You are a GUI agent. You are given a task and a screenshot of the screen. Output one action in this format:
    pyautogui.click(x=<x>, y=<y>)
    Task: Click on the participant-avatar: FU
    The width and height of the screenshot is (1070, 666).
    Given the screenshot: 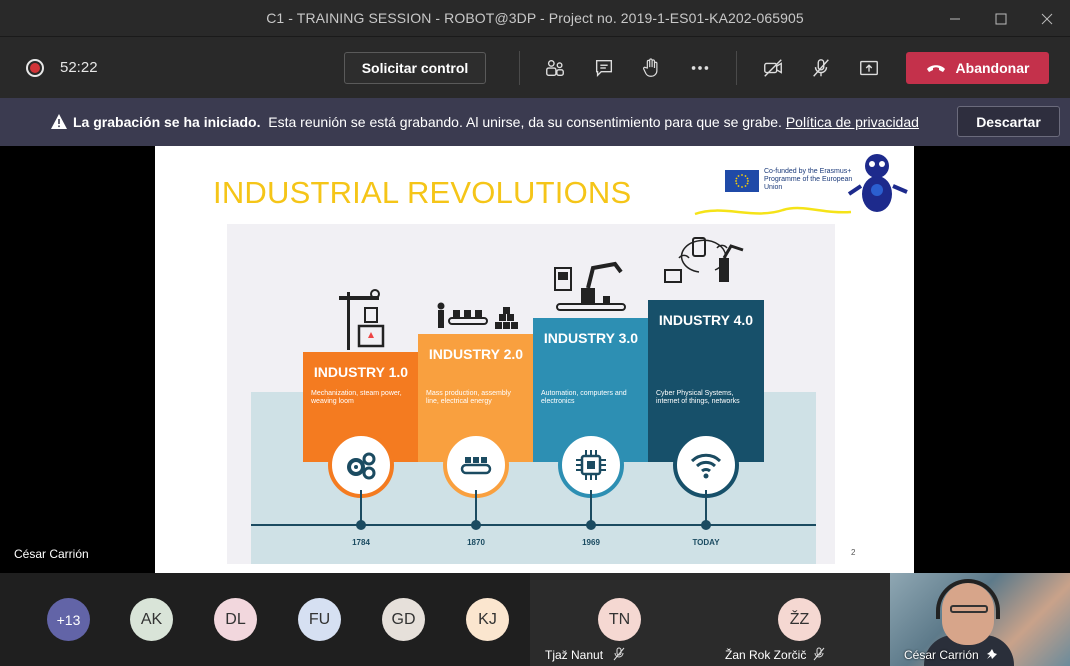 What is the action you would take?
    pyautogui.click(x=319, y=619)
    